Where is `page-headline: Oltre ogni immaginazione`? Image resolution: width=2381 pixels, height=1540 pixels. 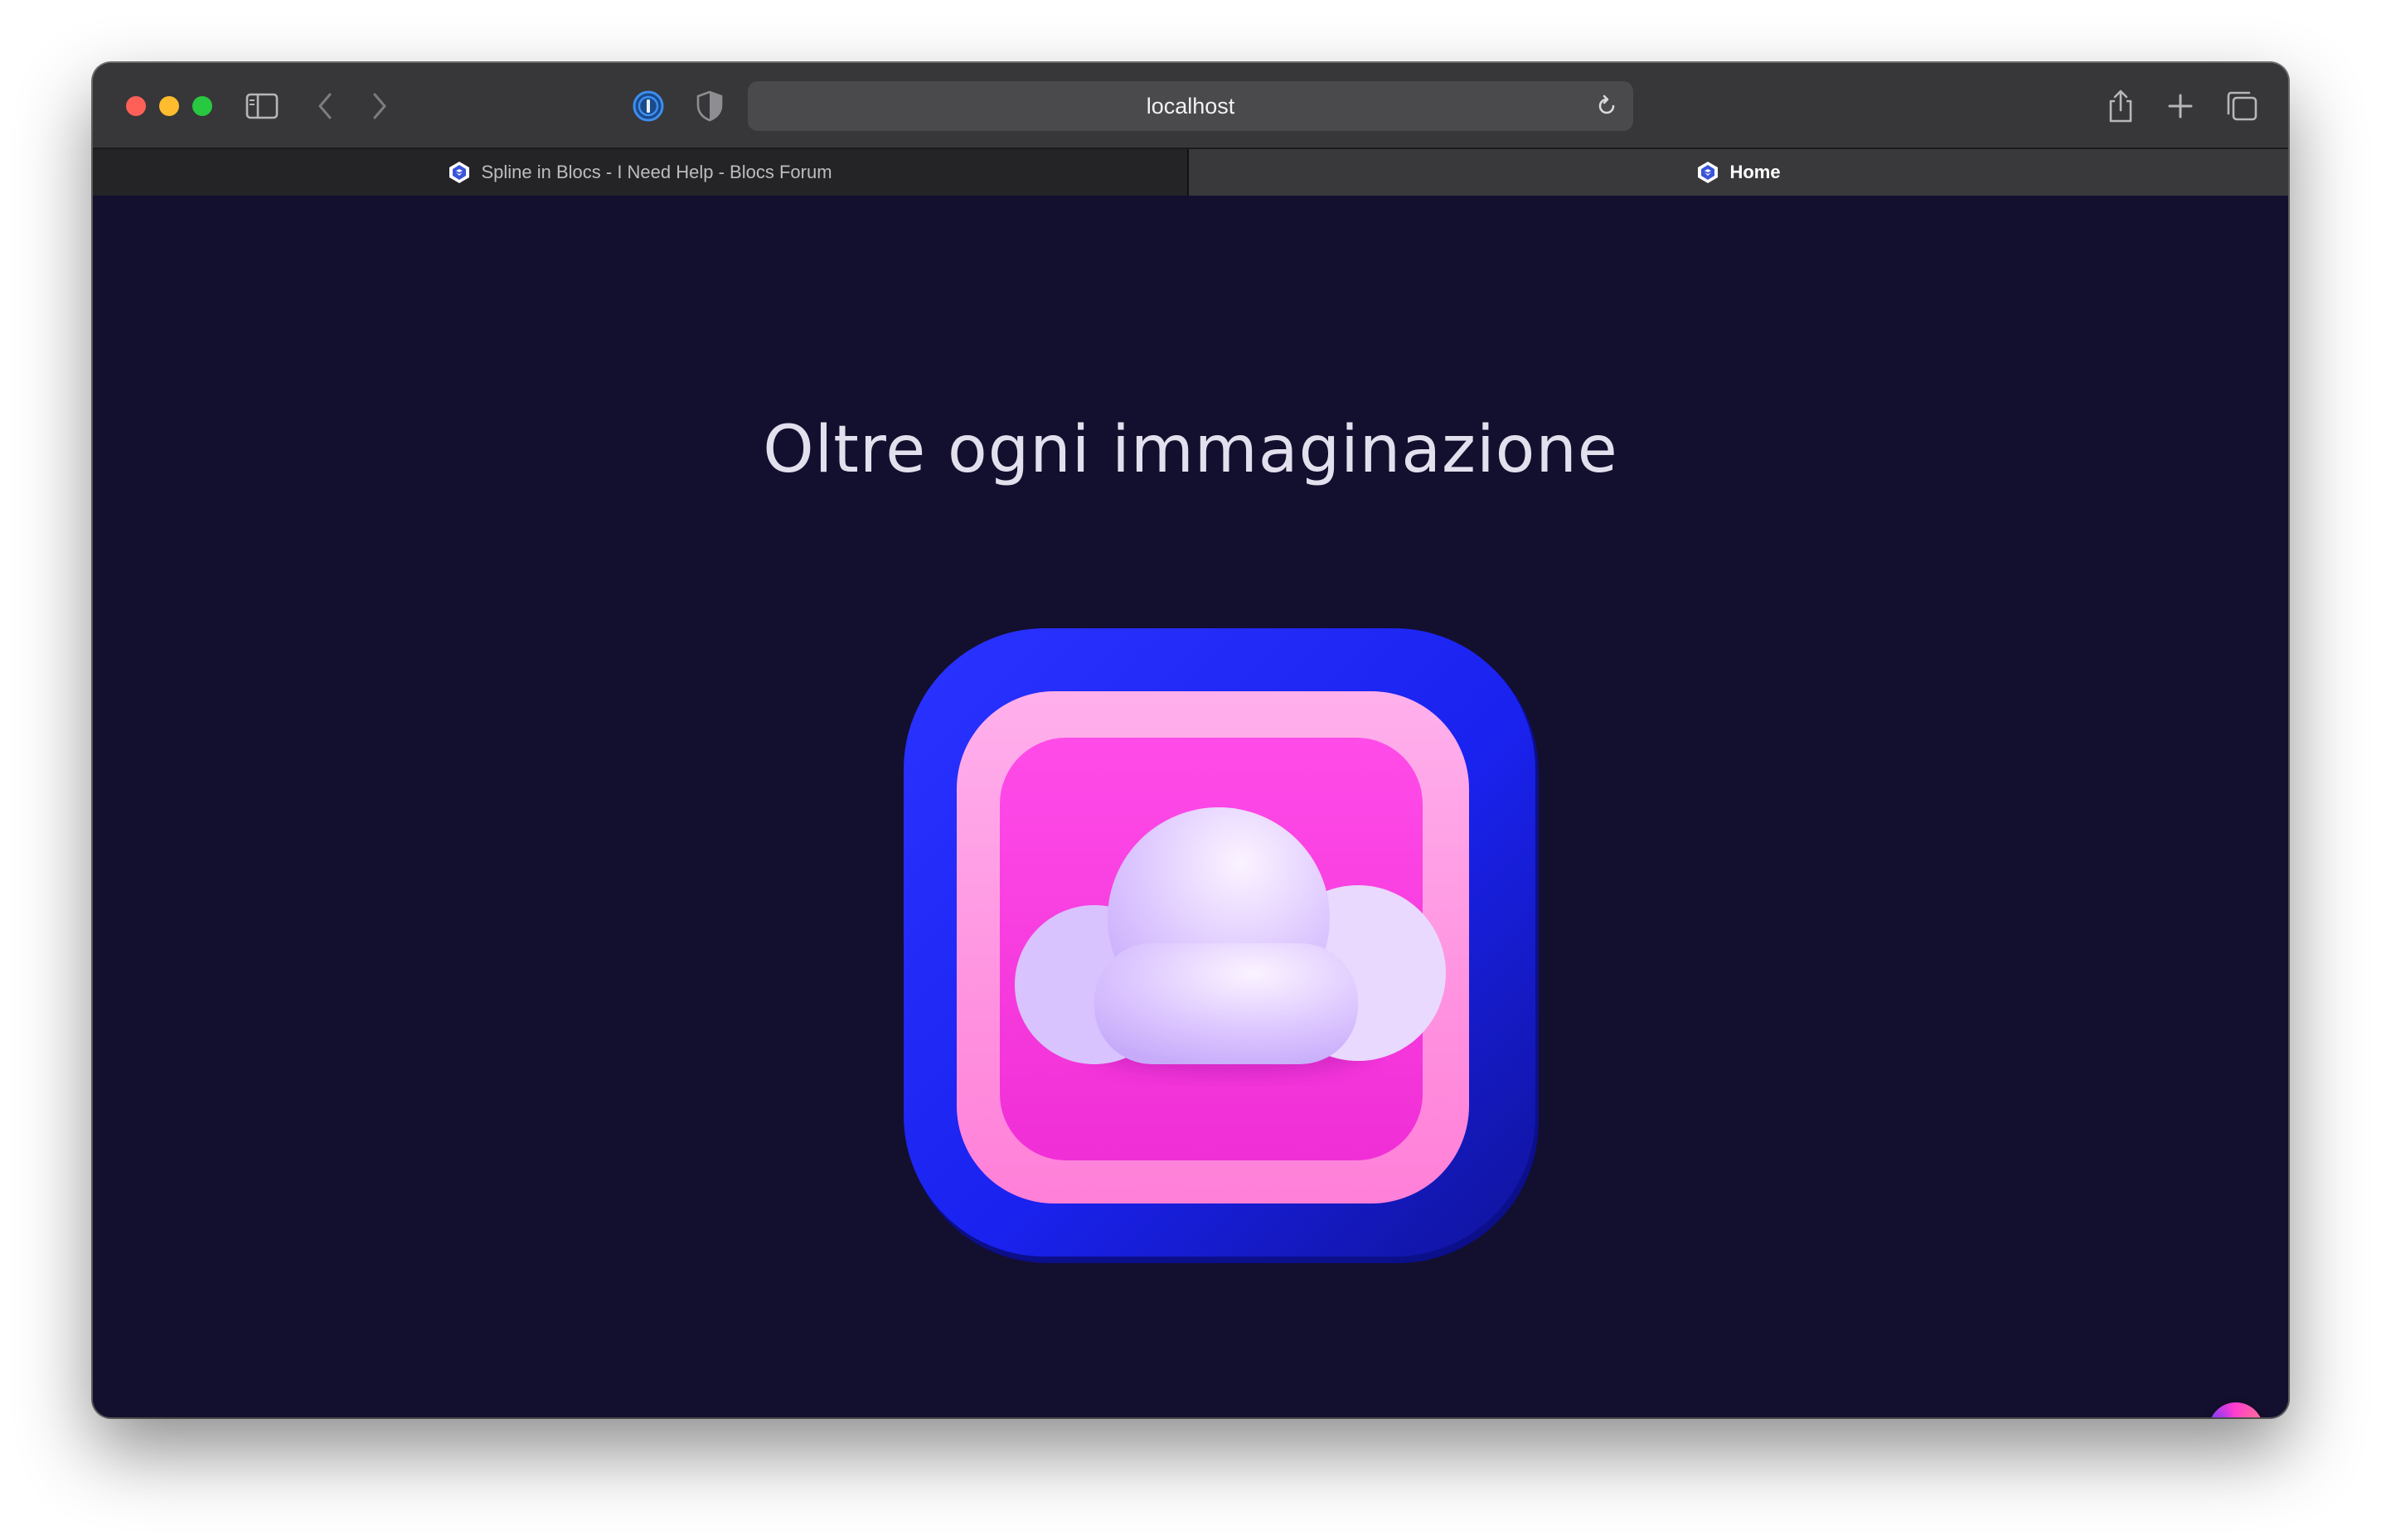 page-headline: Oltre ogni immaginazione is located at coordinates (1190, 449).